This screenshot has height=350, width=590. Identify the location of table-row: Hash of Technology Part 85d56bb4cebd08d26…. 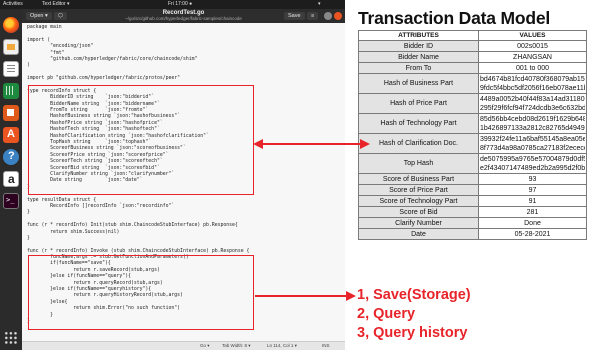
(472, 123).